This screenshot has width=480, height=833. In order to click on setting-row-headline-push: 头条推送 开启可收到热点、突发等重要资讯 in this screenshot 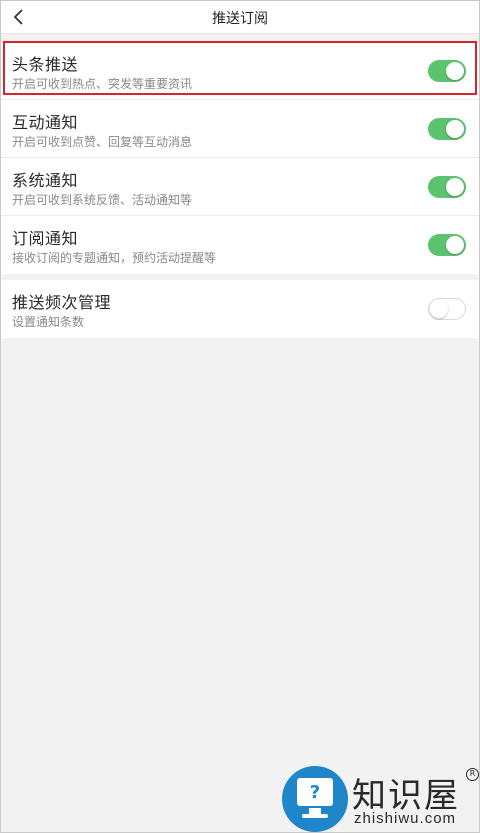, I will do `click(240, 71)`.